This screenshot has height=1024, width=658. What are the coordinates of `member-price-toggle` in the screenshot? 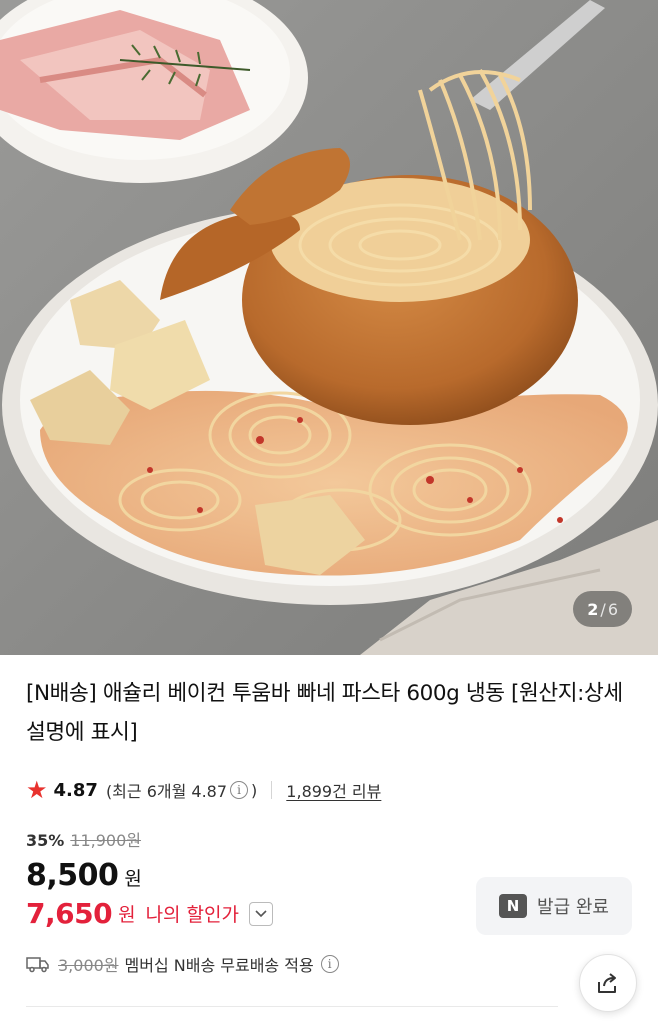 It's located at (261, 913).